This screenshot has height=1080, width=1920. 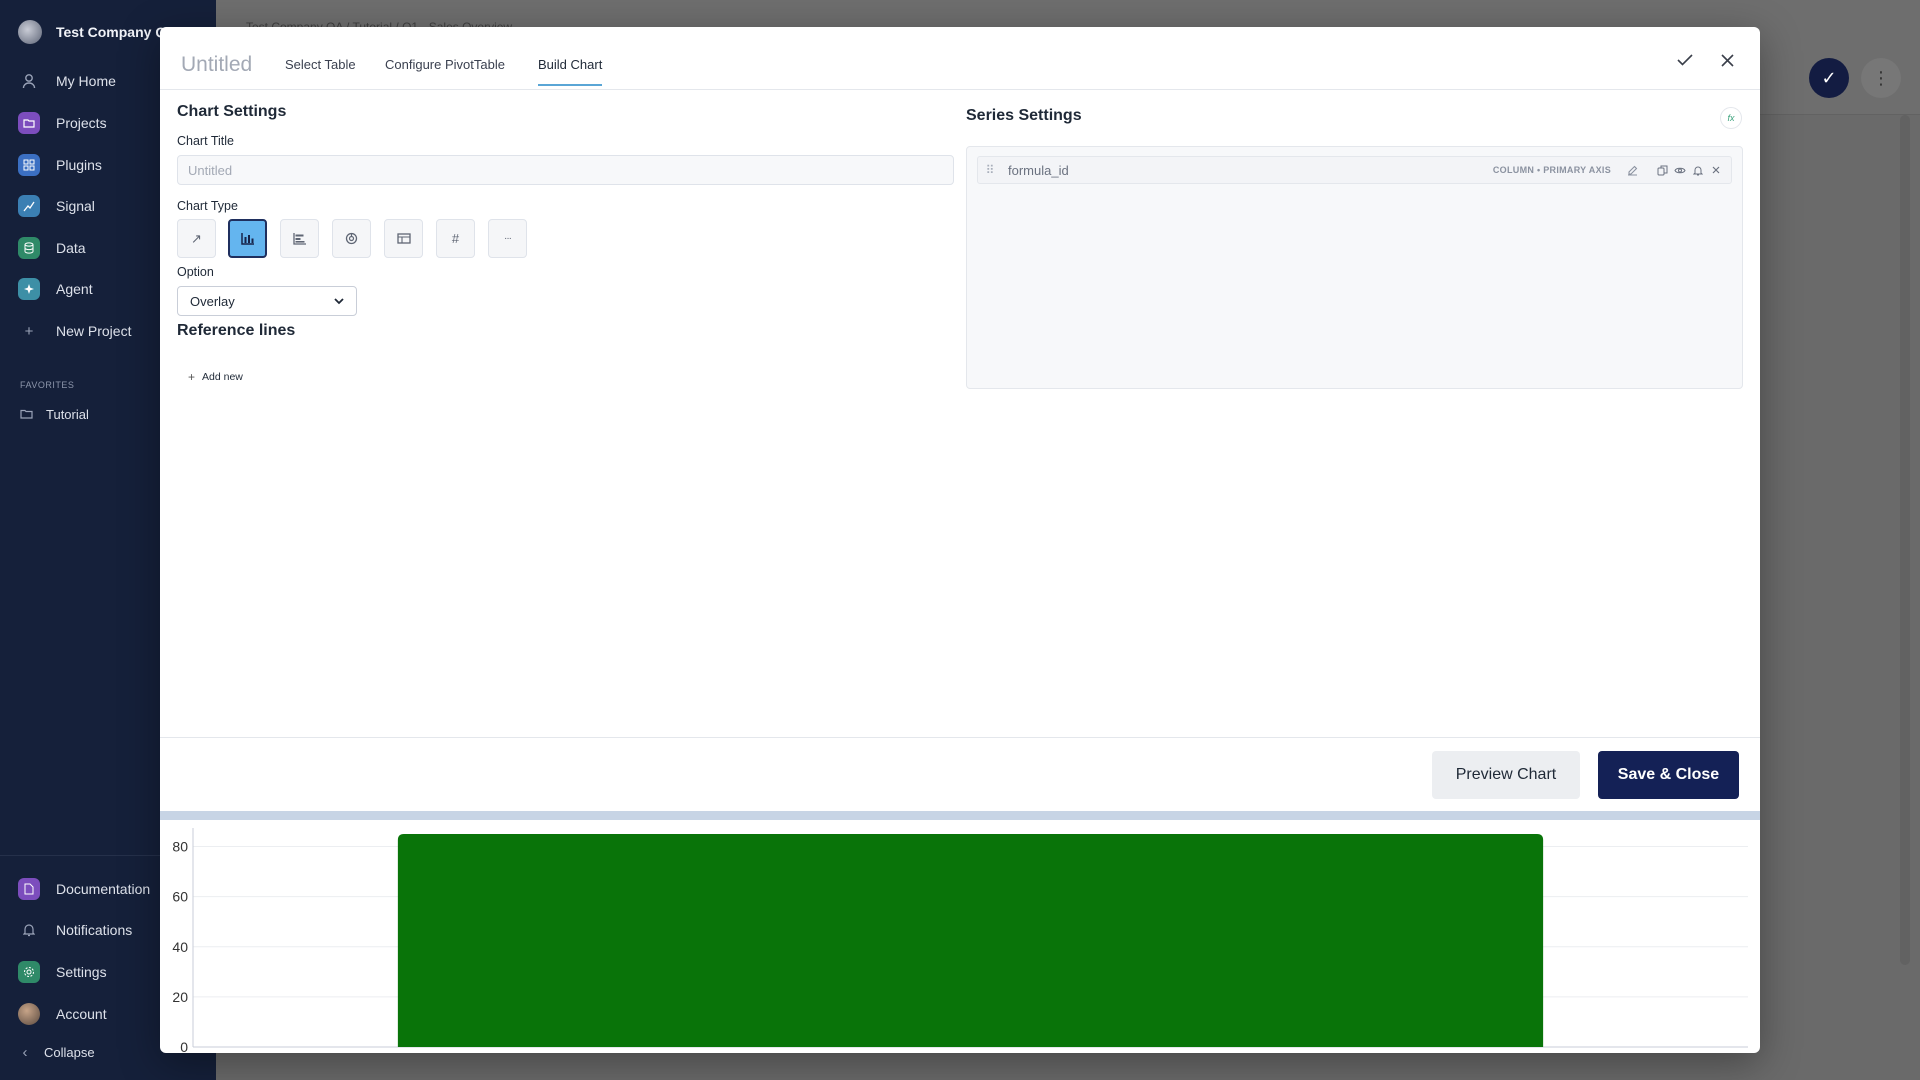 I want to click on more-icon: ···, so click(x=508, y=238).